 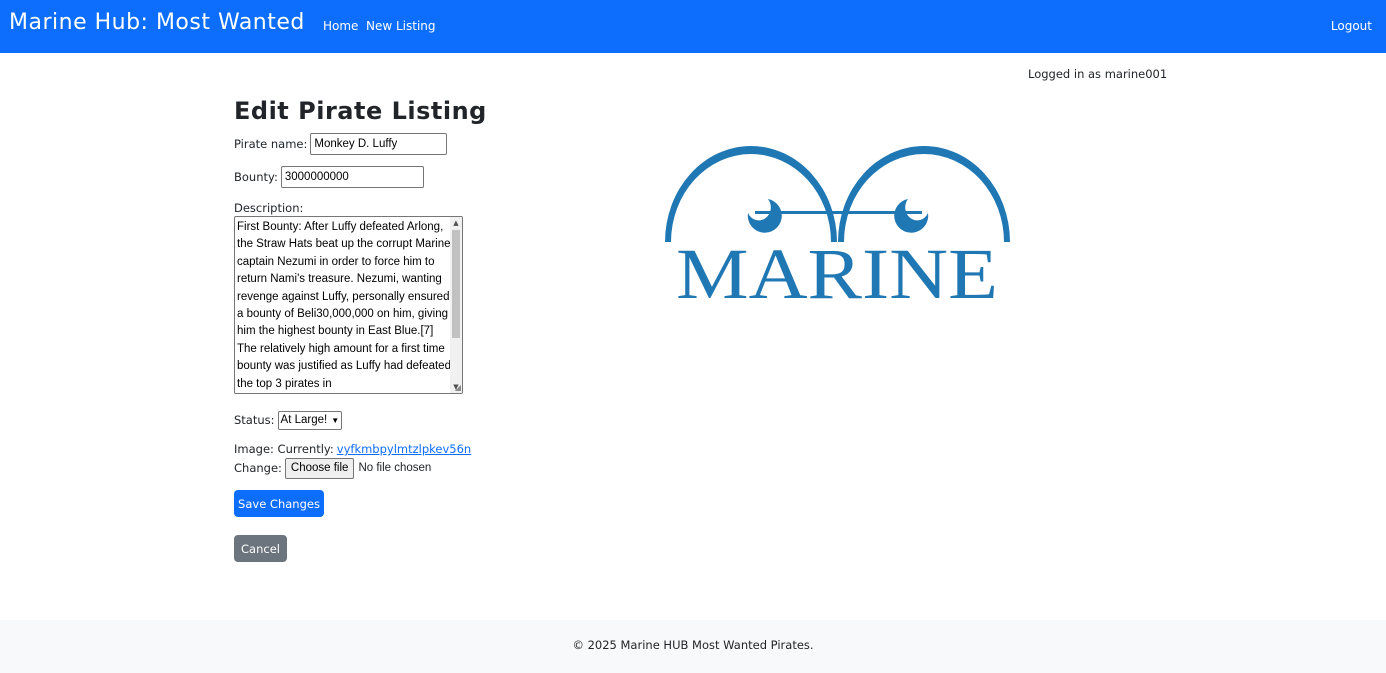 I want to click on pirate-name-row: Pirate name:, so click(x=341, y=144).